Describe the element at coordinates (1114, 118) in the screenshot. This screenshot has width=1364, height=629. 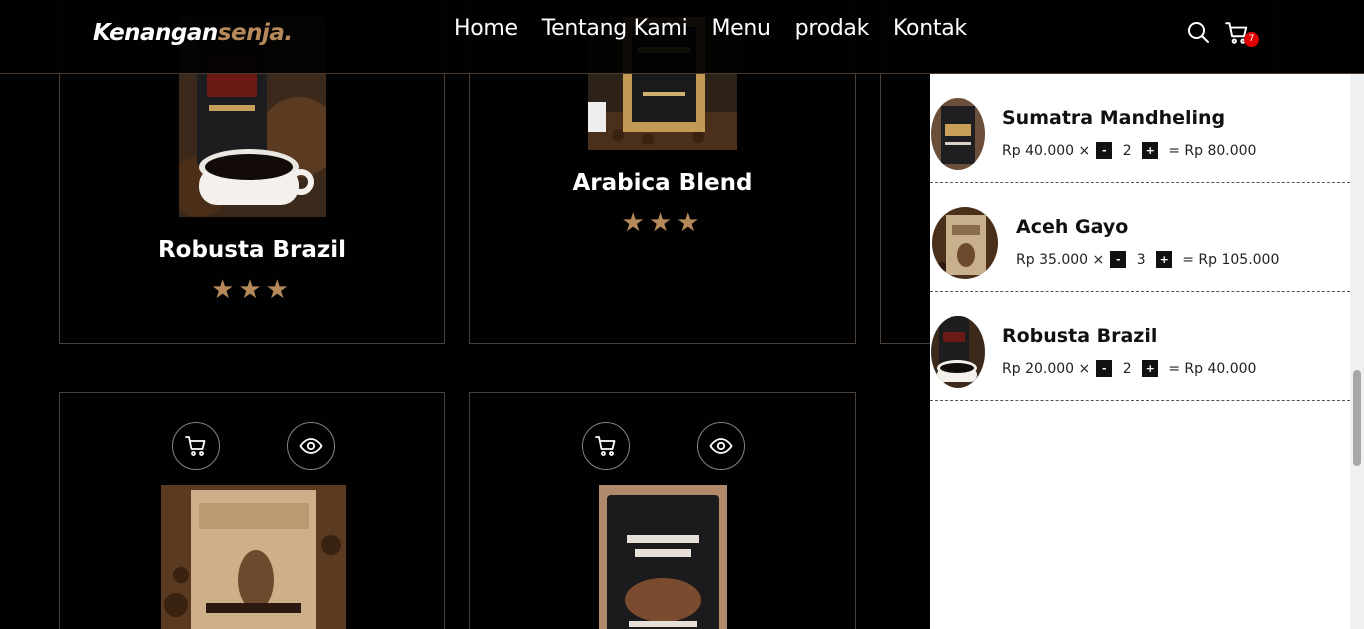
I see `cart-item-name: Sumatra Mandheling` at that location.